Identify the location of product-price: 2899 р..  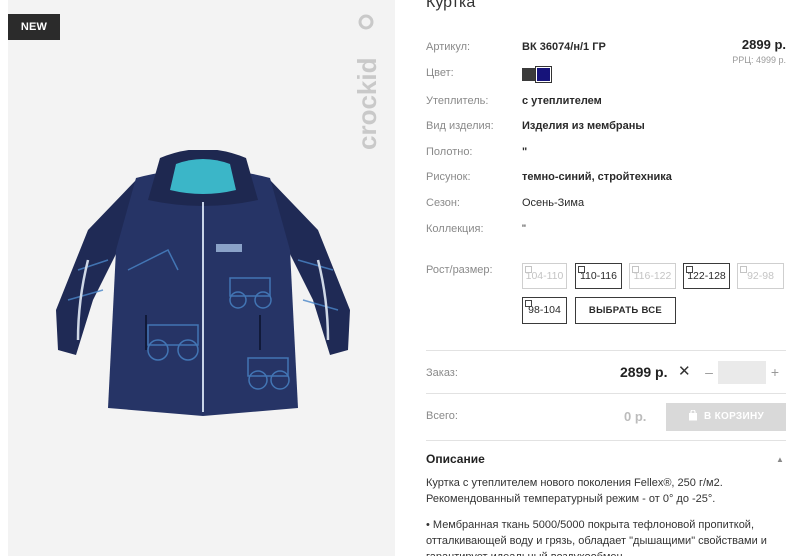
(763, 44).